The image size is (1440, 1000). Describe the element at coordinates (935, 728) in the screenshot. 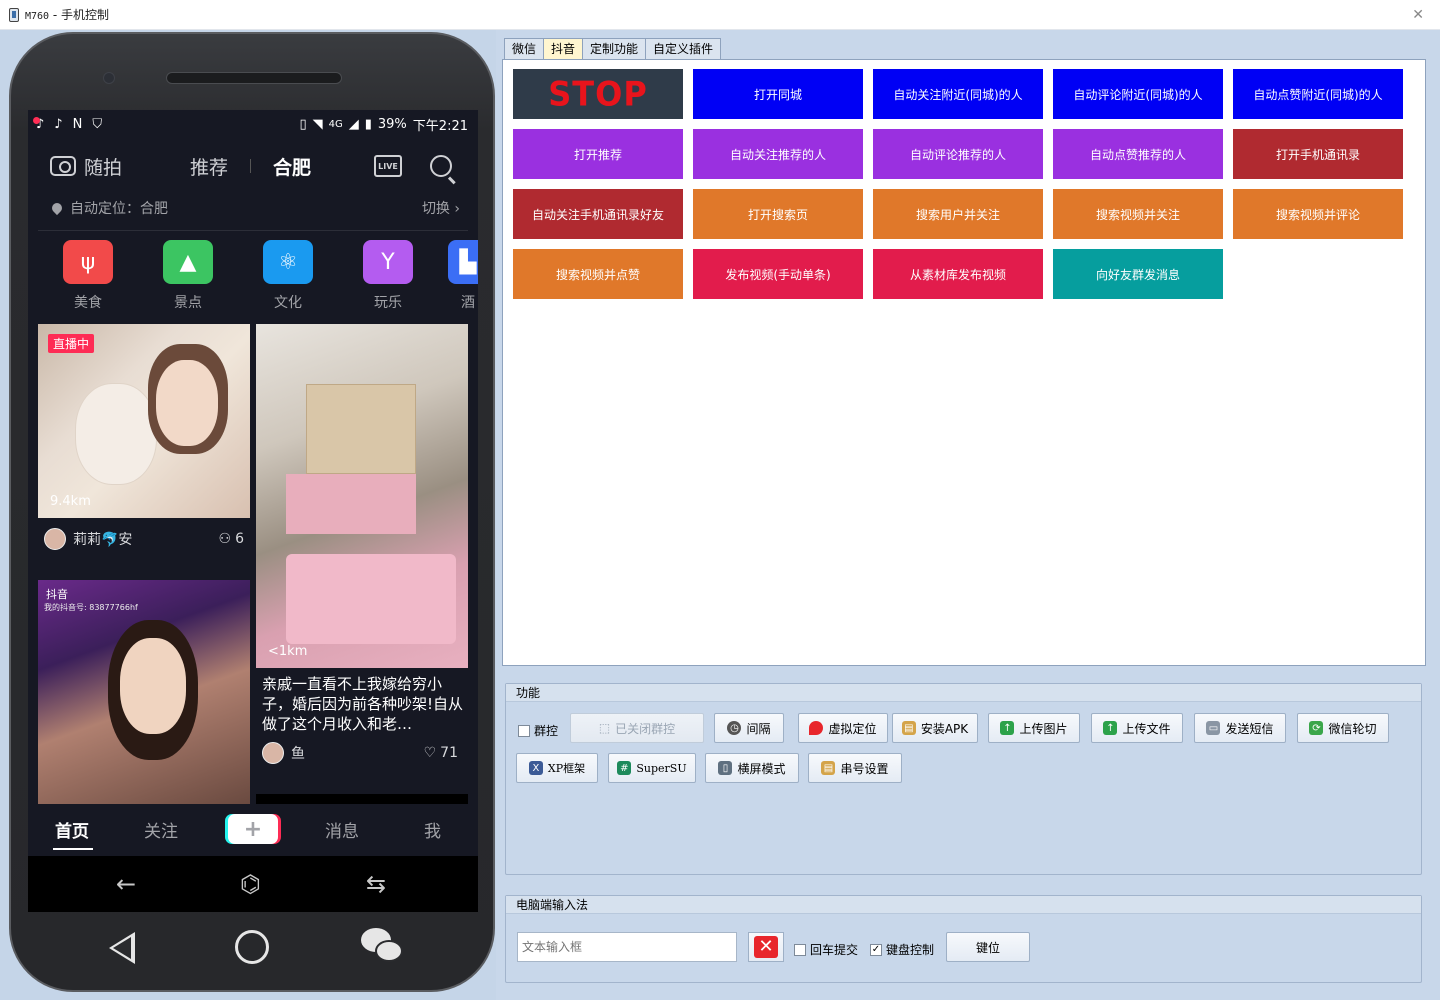

I see `install-apk-button: ▤ 安装APK` at that location.